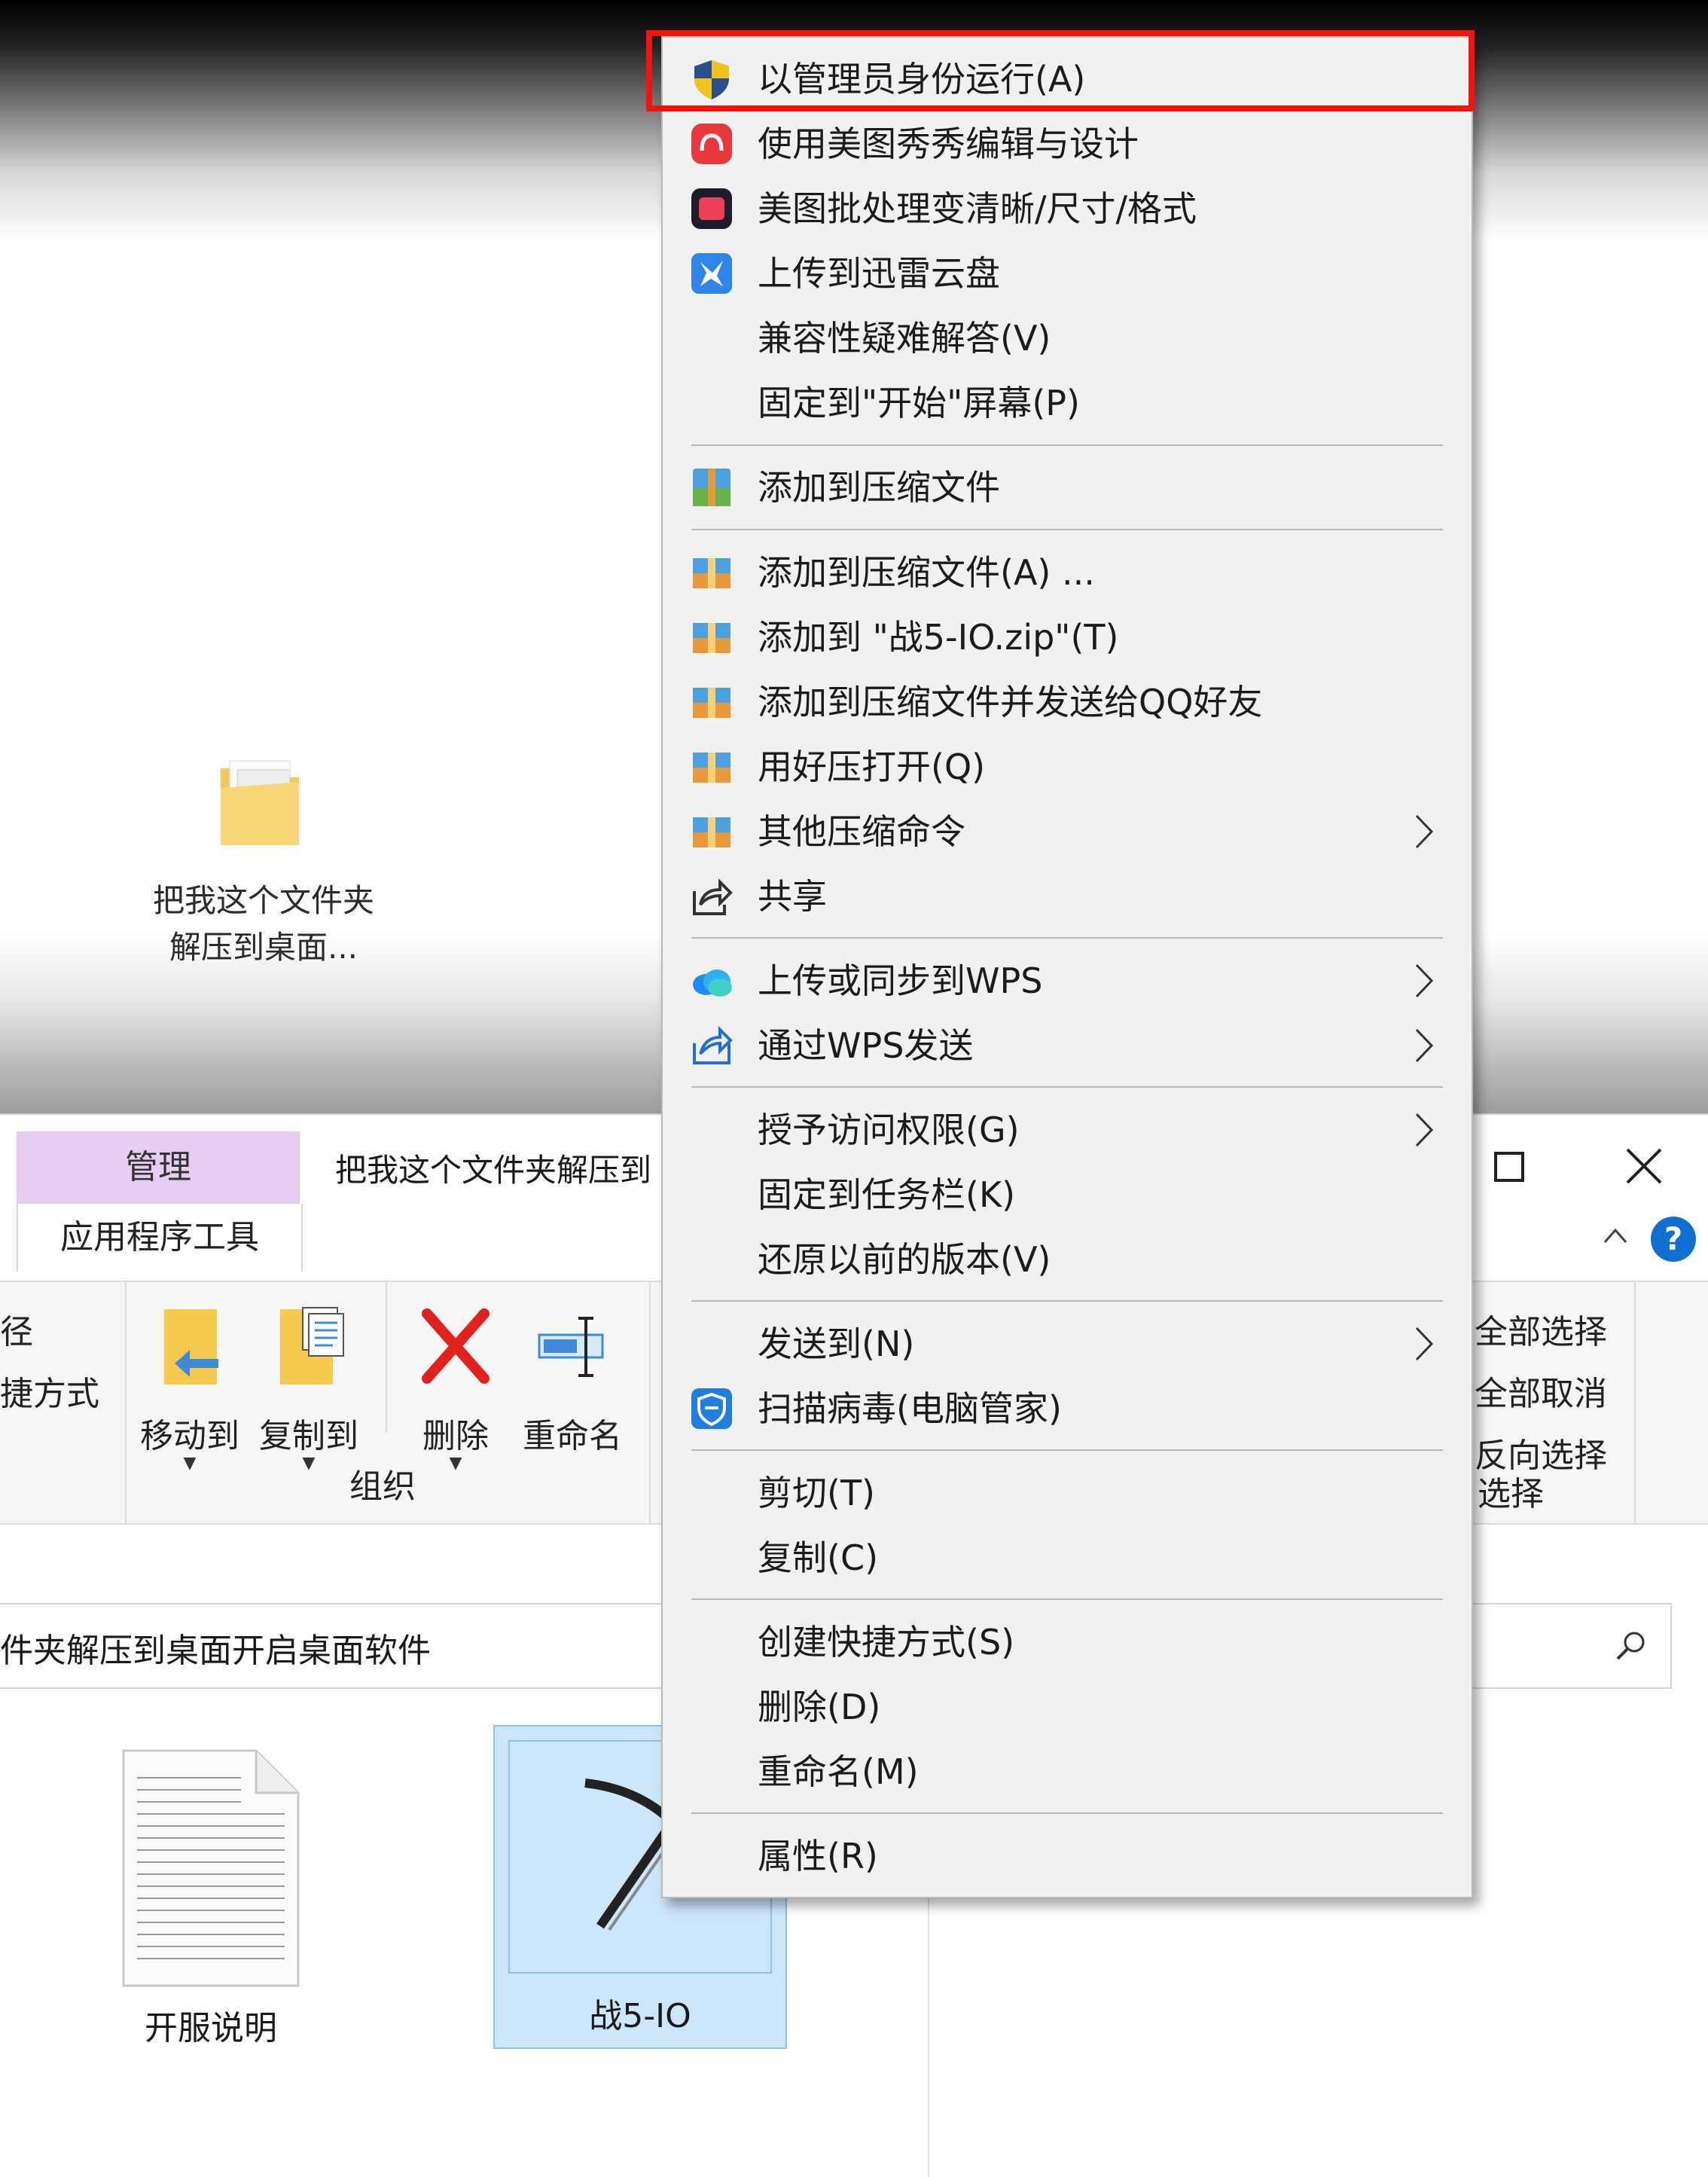  Describe the element at coordinates (1067, 338) in the screenshot. I see `menu-item-compat-troubleshoot: 兼容性疑难解答(V)` at that location.